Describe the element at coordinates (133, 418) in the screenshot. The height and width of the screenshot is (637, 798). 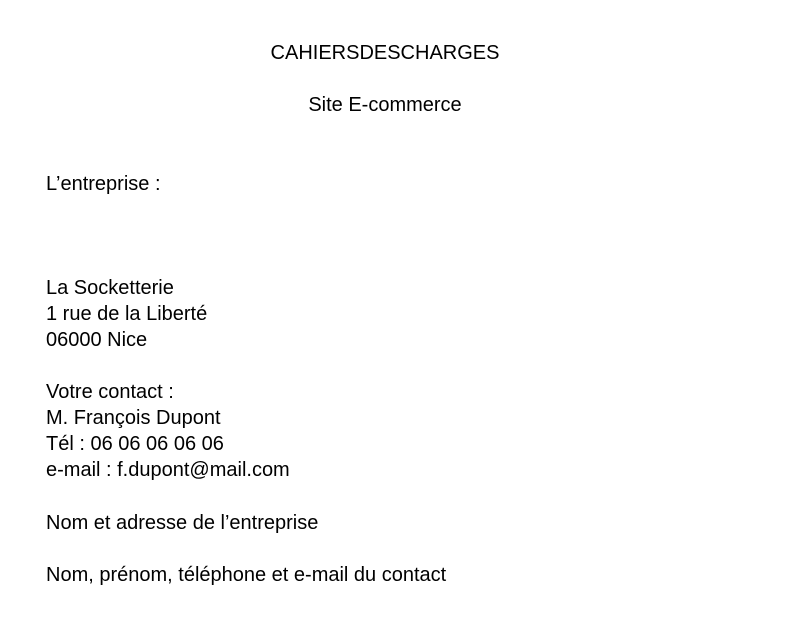
I see `contact-name: M. François Dupont` at that location.